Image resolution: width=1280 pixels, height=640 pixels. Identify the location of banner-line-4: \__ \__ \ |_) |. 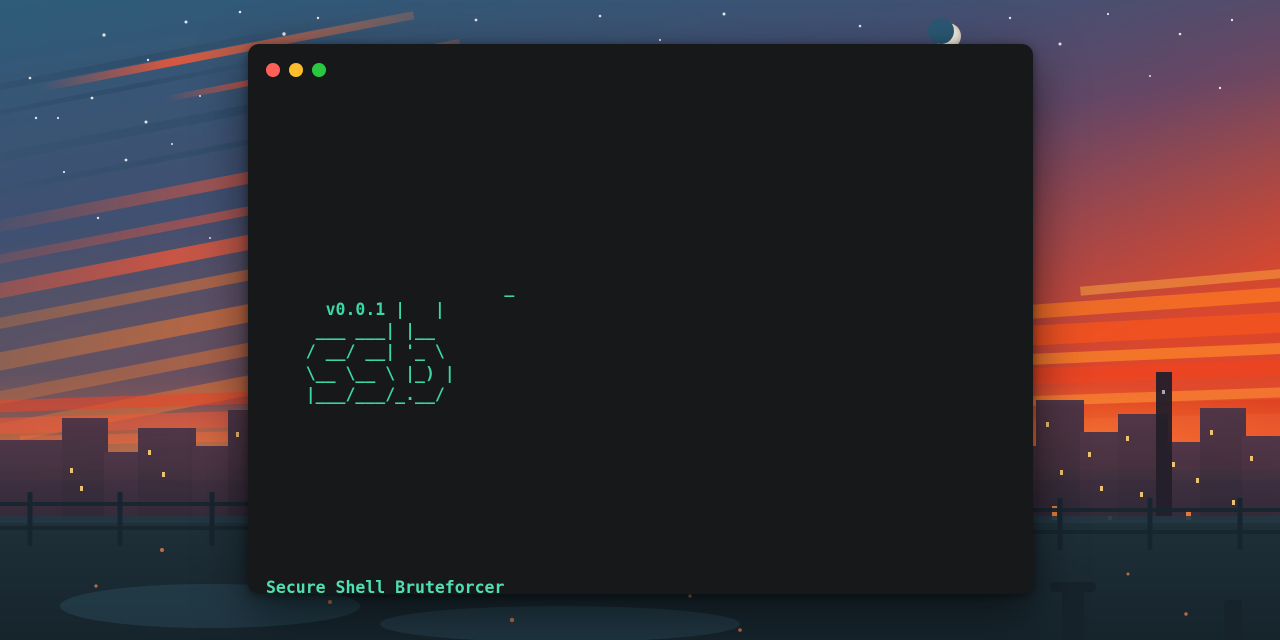
(360, 373).